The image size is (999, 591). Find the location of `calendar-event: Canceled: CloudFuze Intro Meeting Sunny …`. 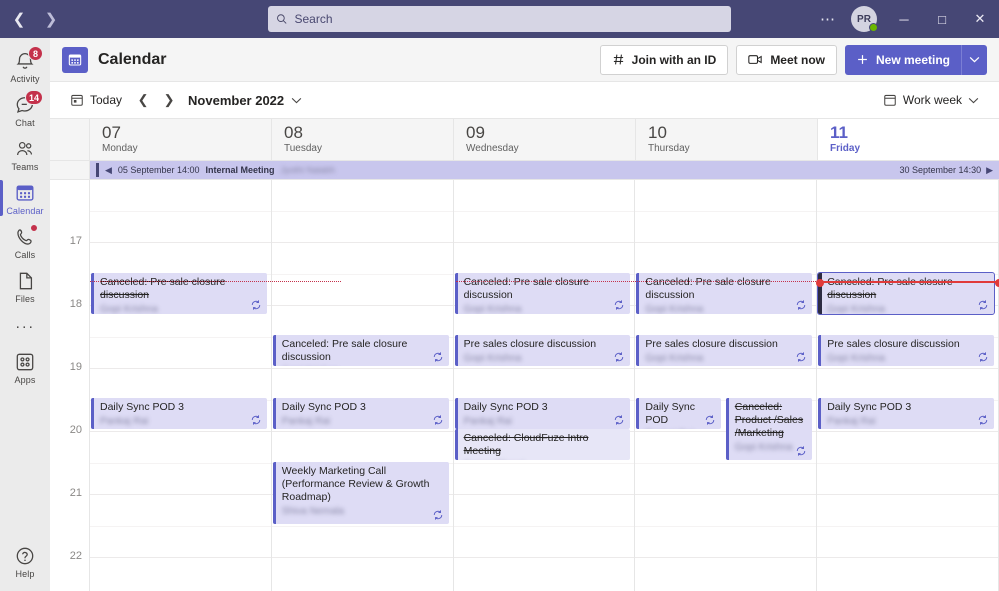

calendar-event: Canceled: CloudFuze Intro Meeting Sunny … is located at coordinates (542, 444).